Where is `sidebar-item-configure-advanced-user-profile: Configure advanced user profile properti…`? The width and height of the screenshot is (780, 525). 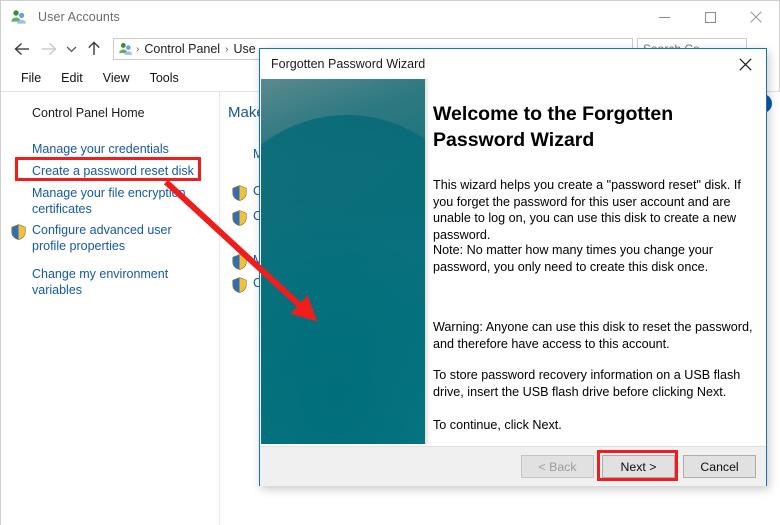
sidebar-item-configure-advanced-user-profile: Configure advanced user profile properti… is located at coordinates (102, 238).